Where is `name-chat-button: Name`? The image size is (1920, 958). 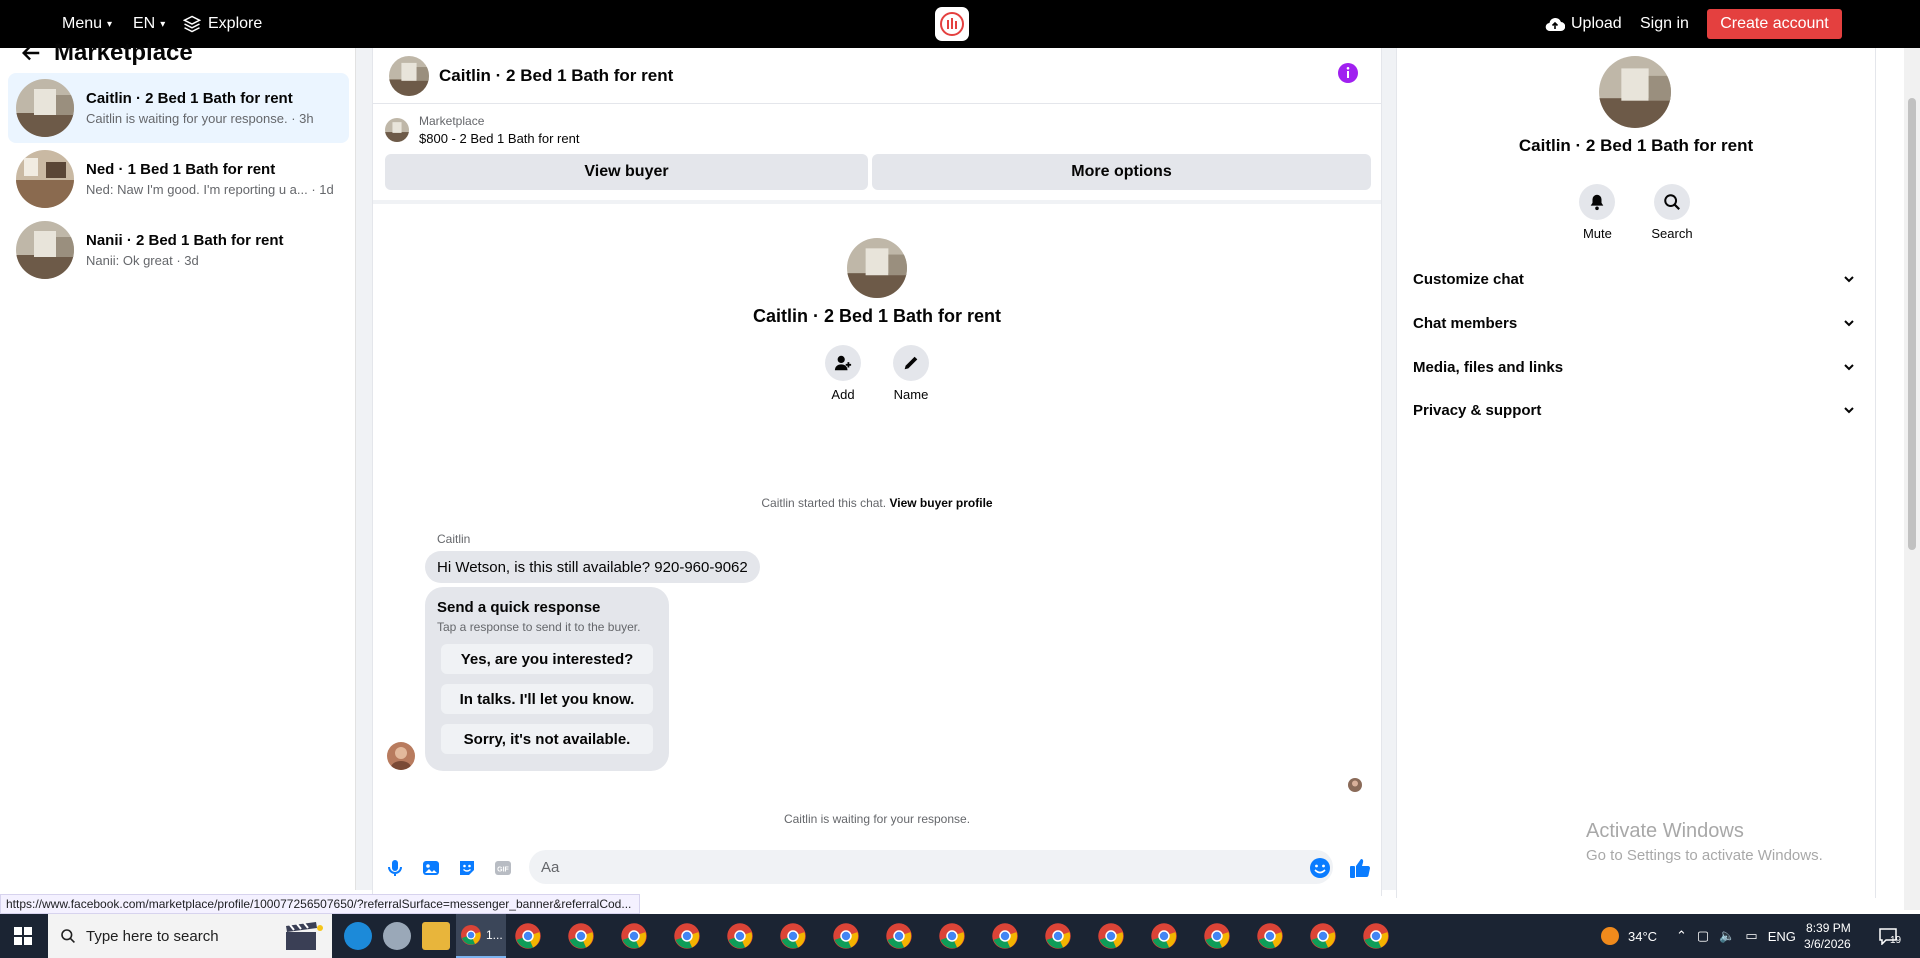 name-chat-button: Name is located at coordinates (911, 373).